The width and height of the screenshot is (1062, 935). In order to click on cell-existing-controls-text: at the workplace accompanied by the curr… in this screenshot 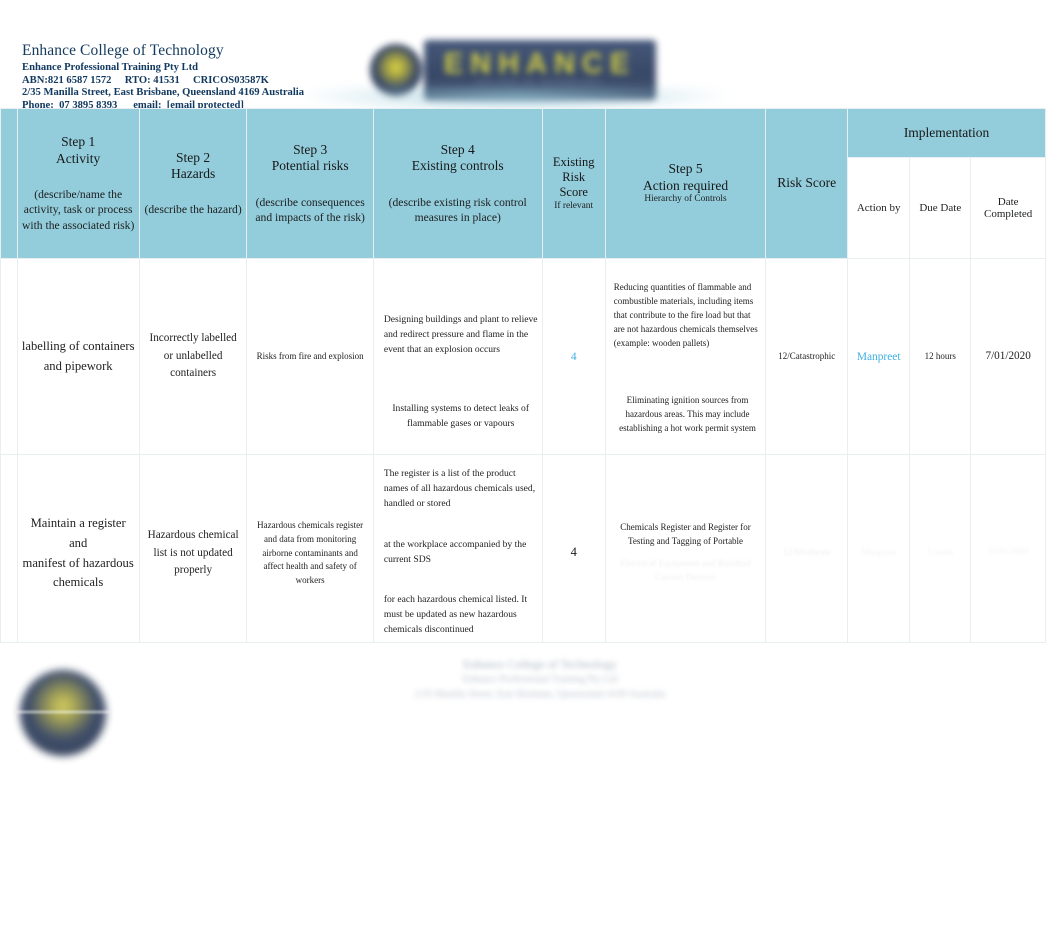, I will do `click(455, 551)`.